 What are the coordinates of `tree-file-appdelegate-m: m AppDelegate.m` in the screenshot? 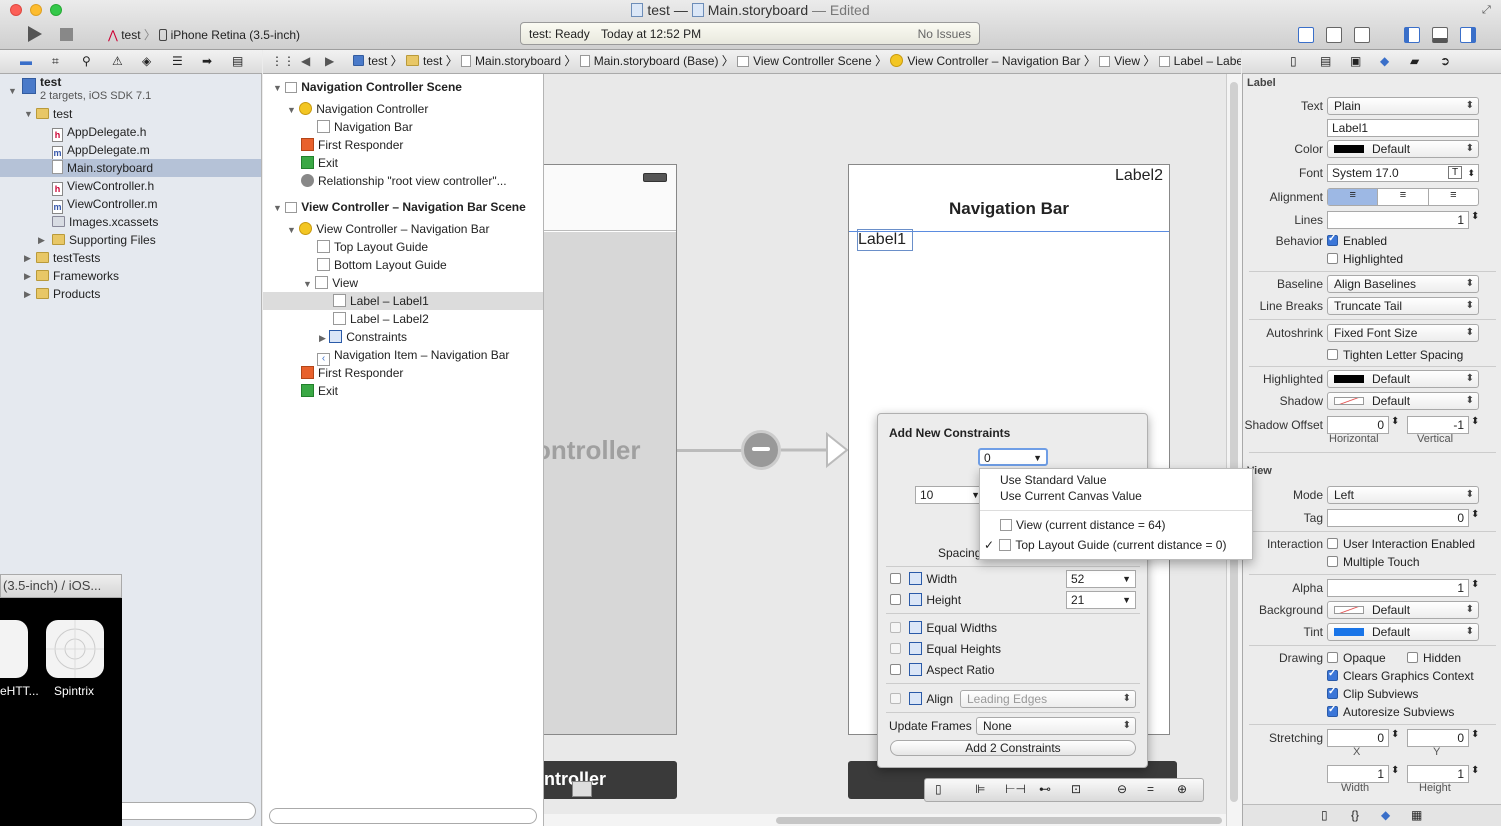 It's located at (130, 150).